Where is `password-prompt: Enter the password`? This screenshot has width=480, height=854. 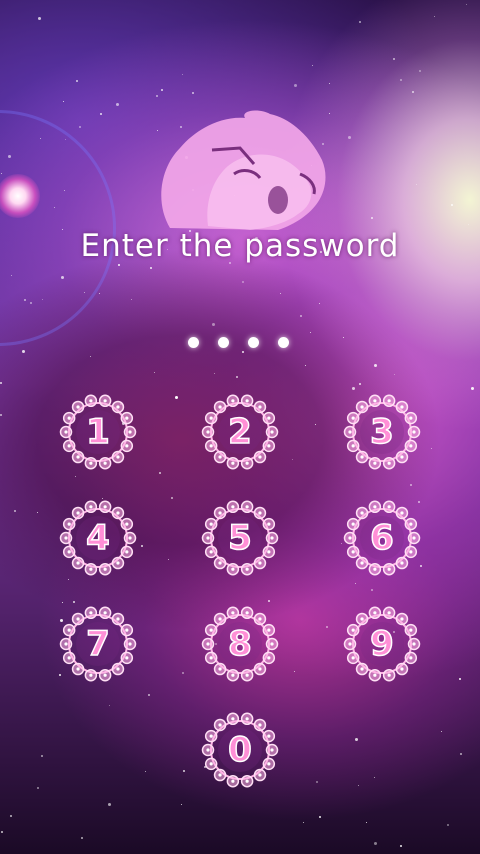 password-prompt: Enter the password is located at coordinates (240, 246).